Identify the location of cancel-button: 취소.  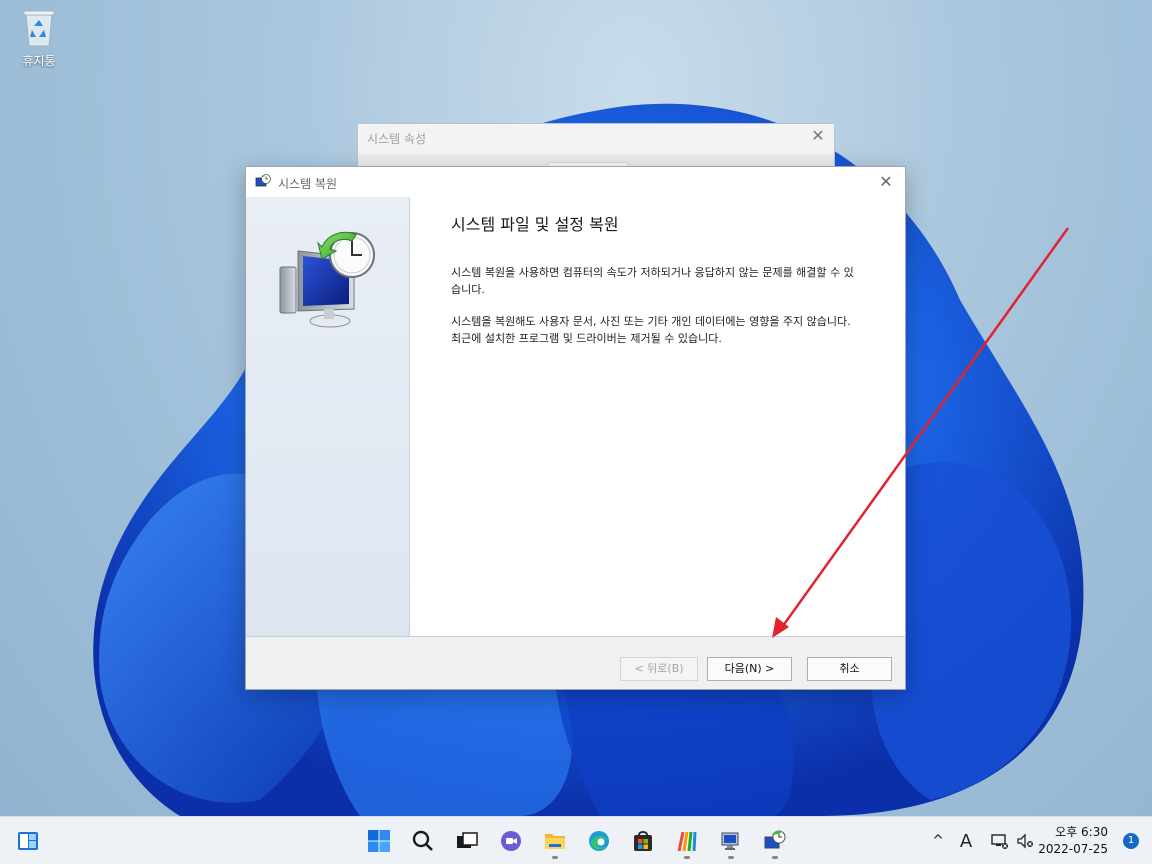
(849, 669).